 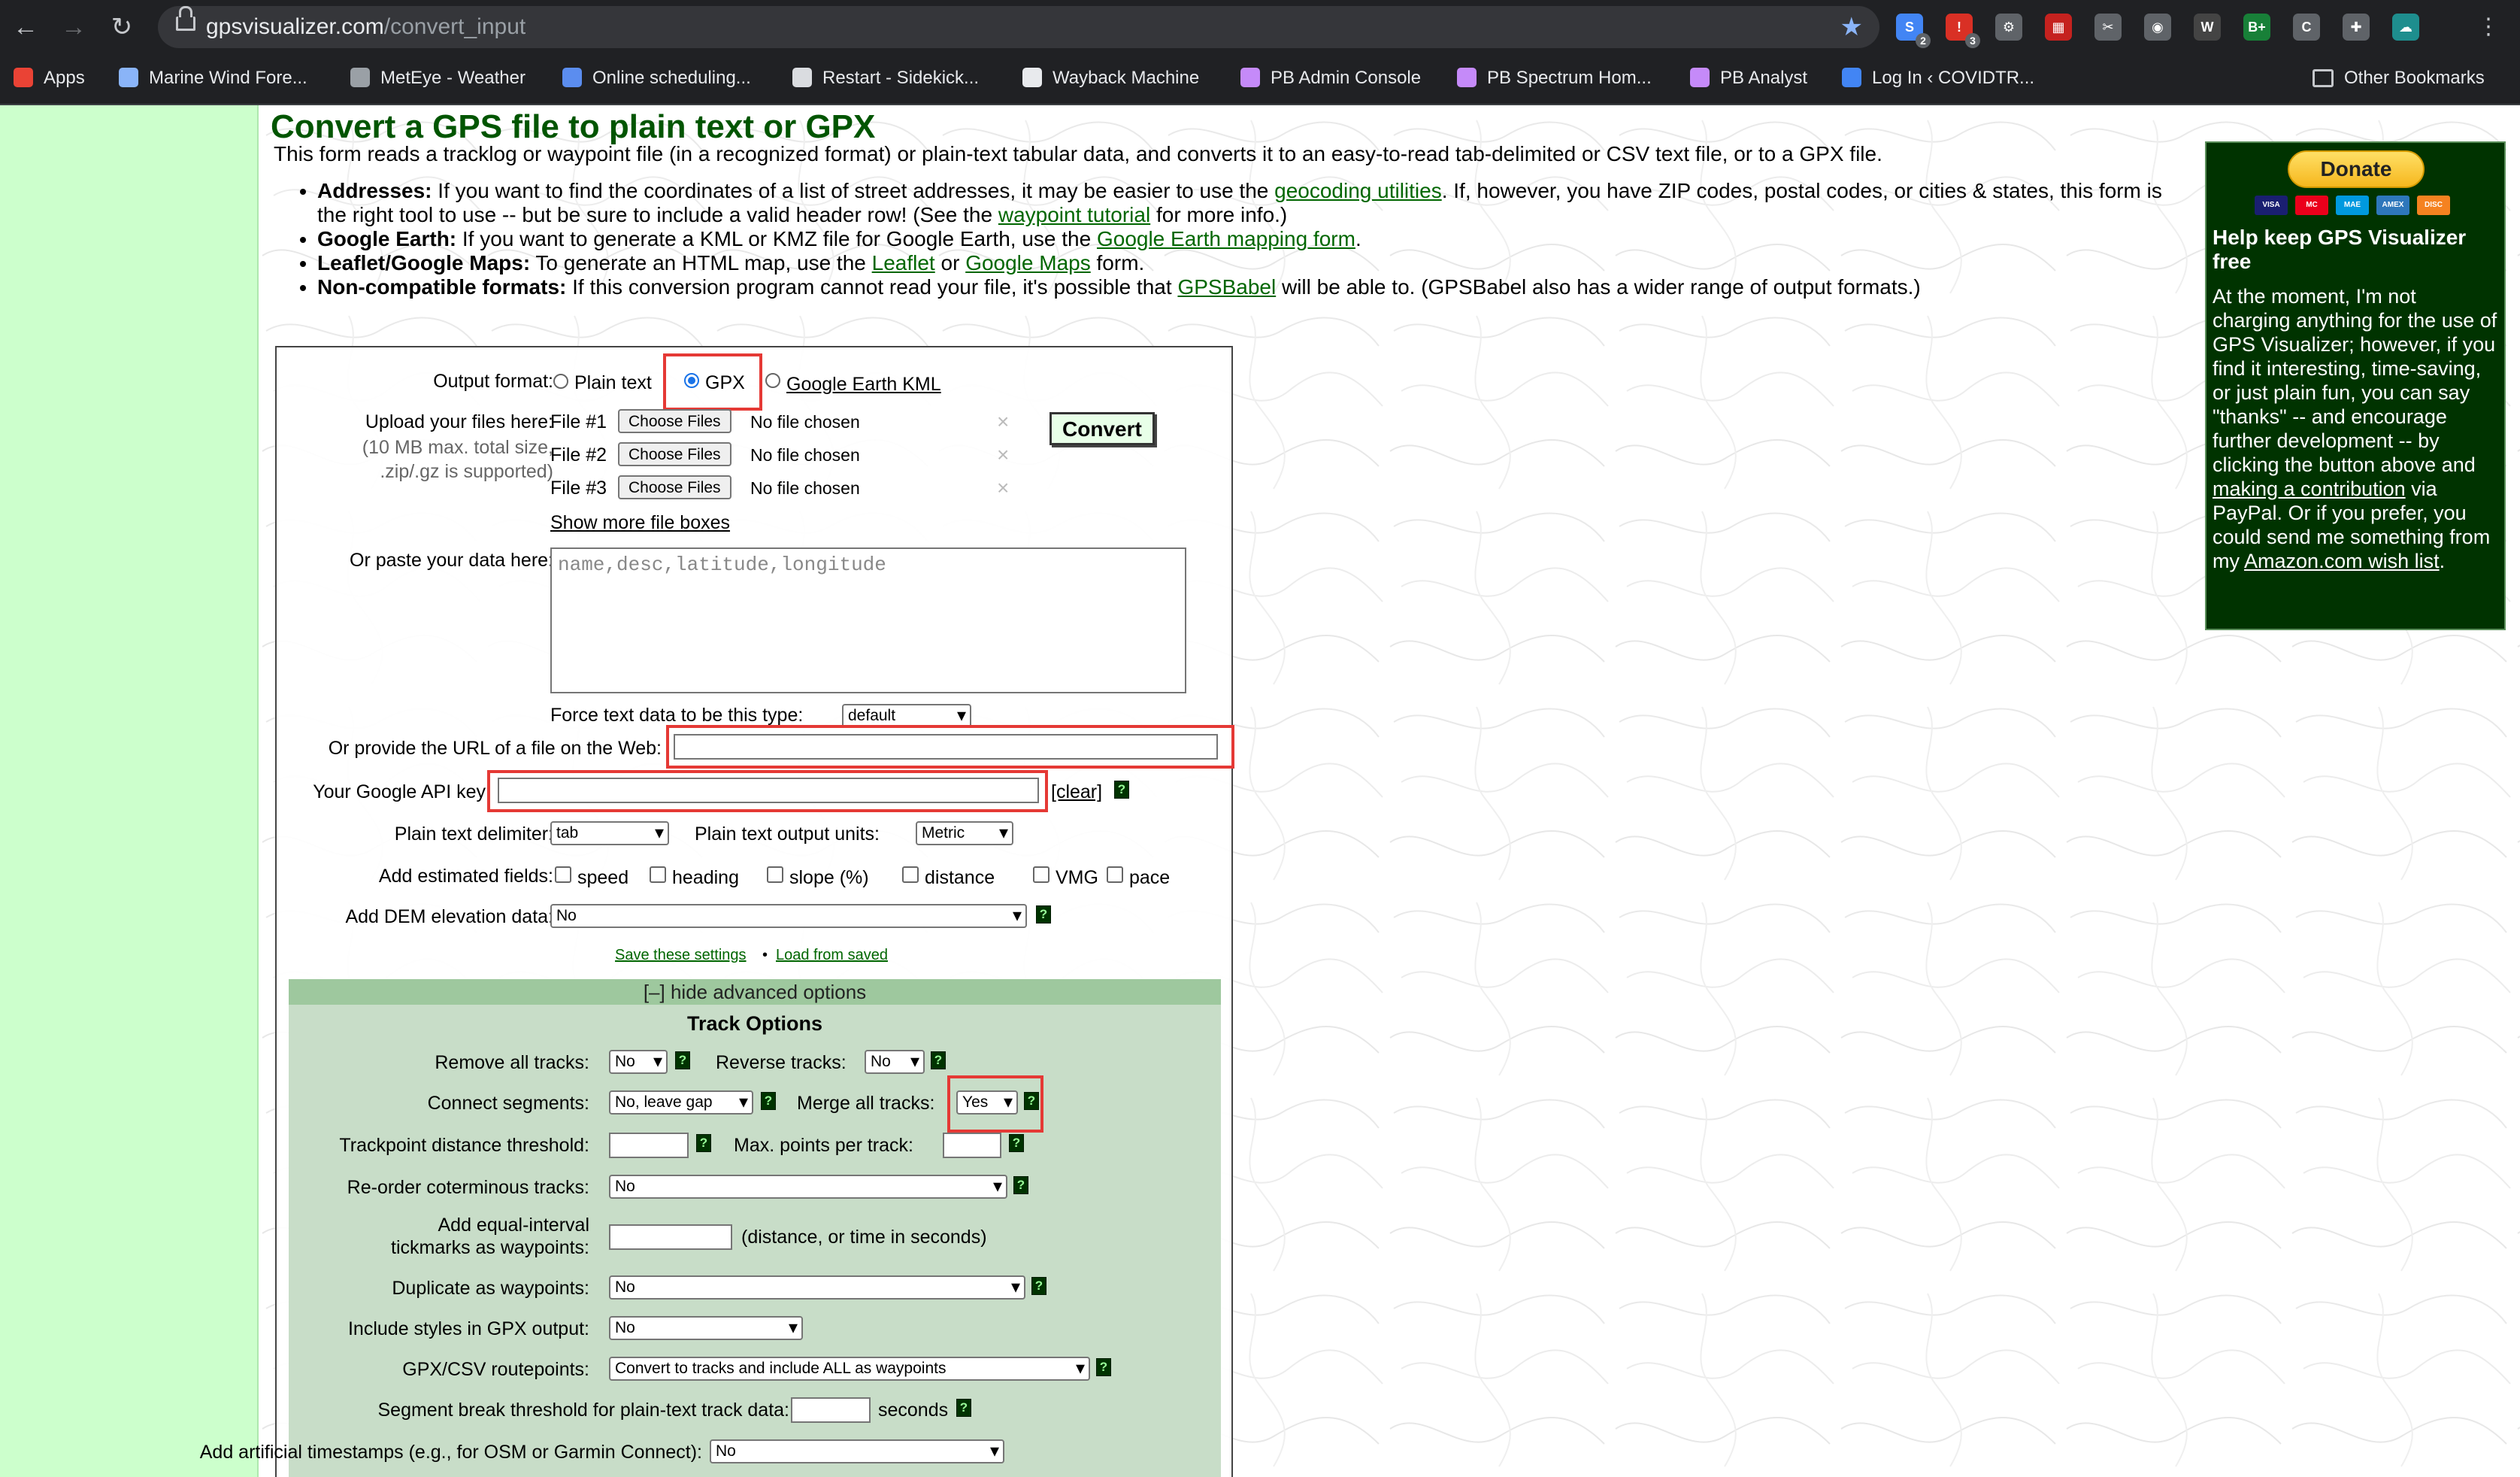 I want to click on max-points-input, so click(x=972, y=1146).